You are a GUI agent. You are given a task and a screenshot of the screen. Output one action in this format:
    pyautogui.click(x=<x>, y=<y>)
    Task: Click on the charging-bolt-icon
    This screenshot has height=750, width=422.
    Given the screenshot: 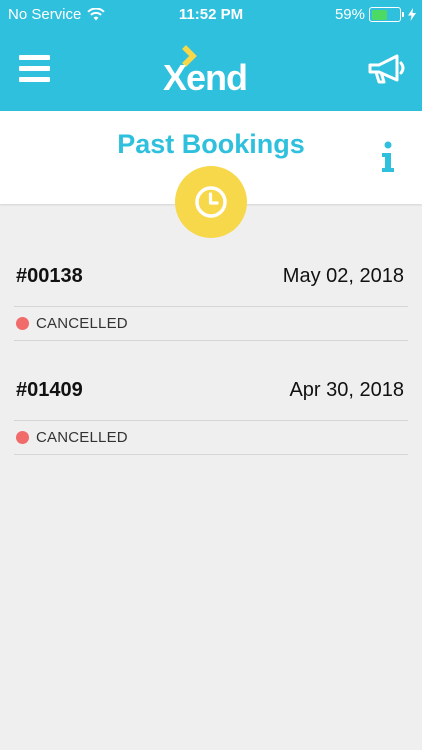 What is the action you would take?
    pyautogui.click(x=412, y=14)
    